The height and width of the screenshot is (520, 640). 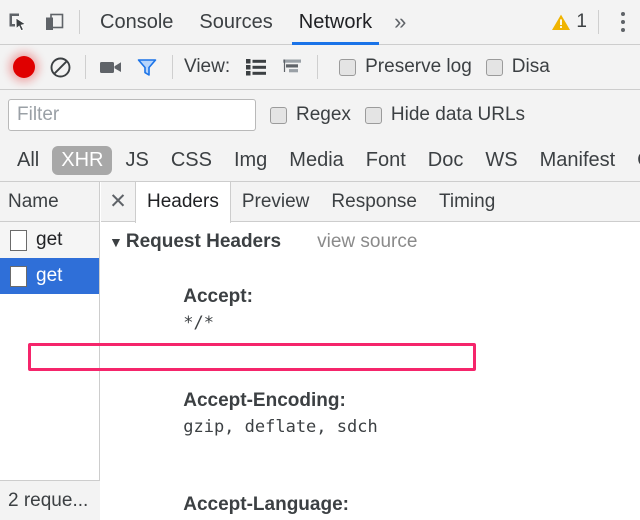 What do you see at coordinates (276, 202) in the screenshot?
I see `tab-preview: Preview` at bounding box center [276, 202].